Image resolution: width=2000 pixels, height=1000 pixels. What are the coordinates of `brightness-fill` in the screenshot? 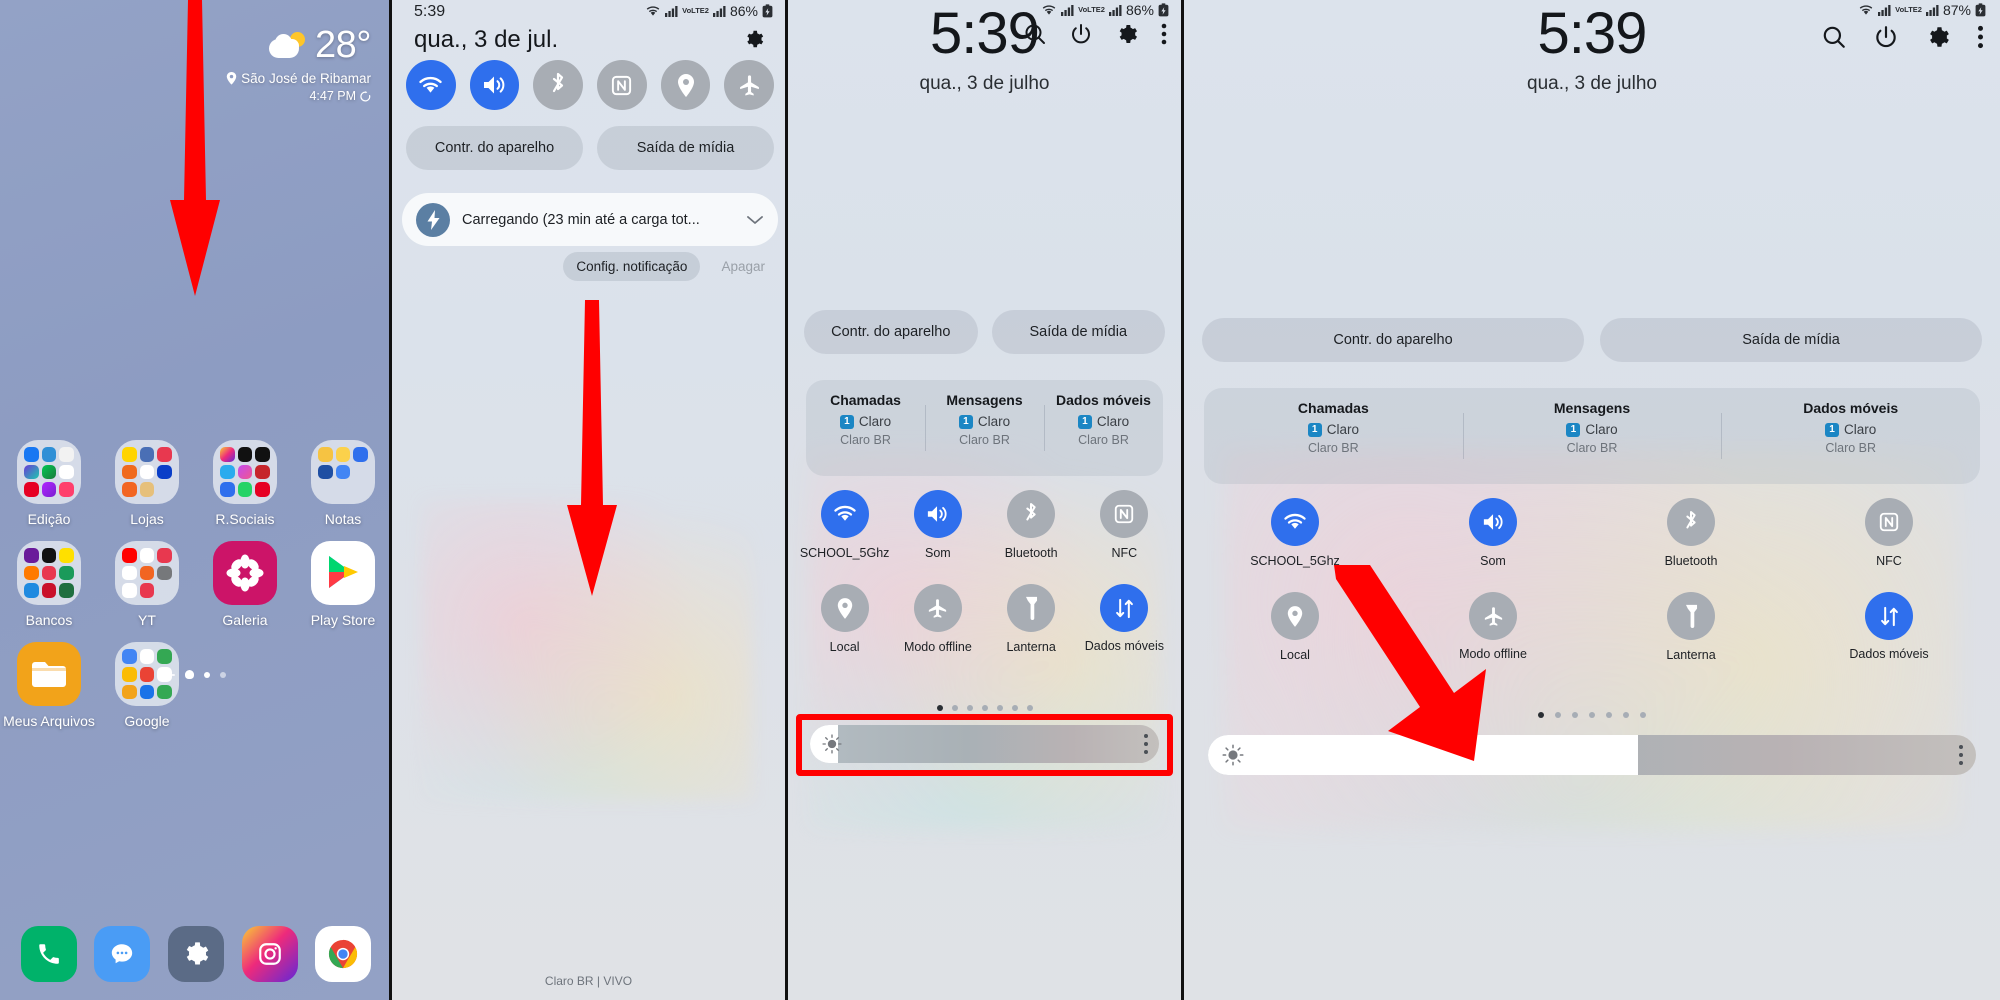 It's located at (1423, 755).